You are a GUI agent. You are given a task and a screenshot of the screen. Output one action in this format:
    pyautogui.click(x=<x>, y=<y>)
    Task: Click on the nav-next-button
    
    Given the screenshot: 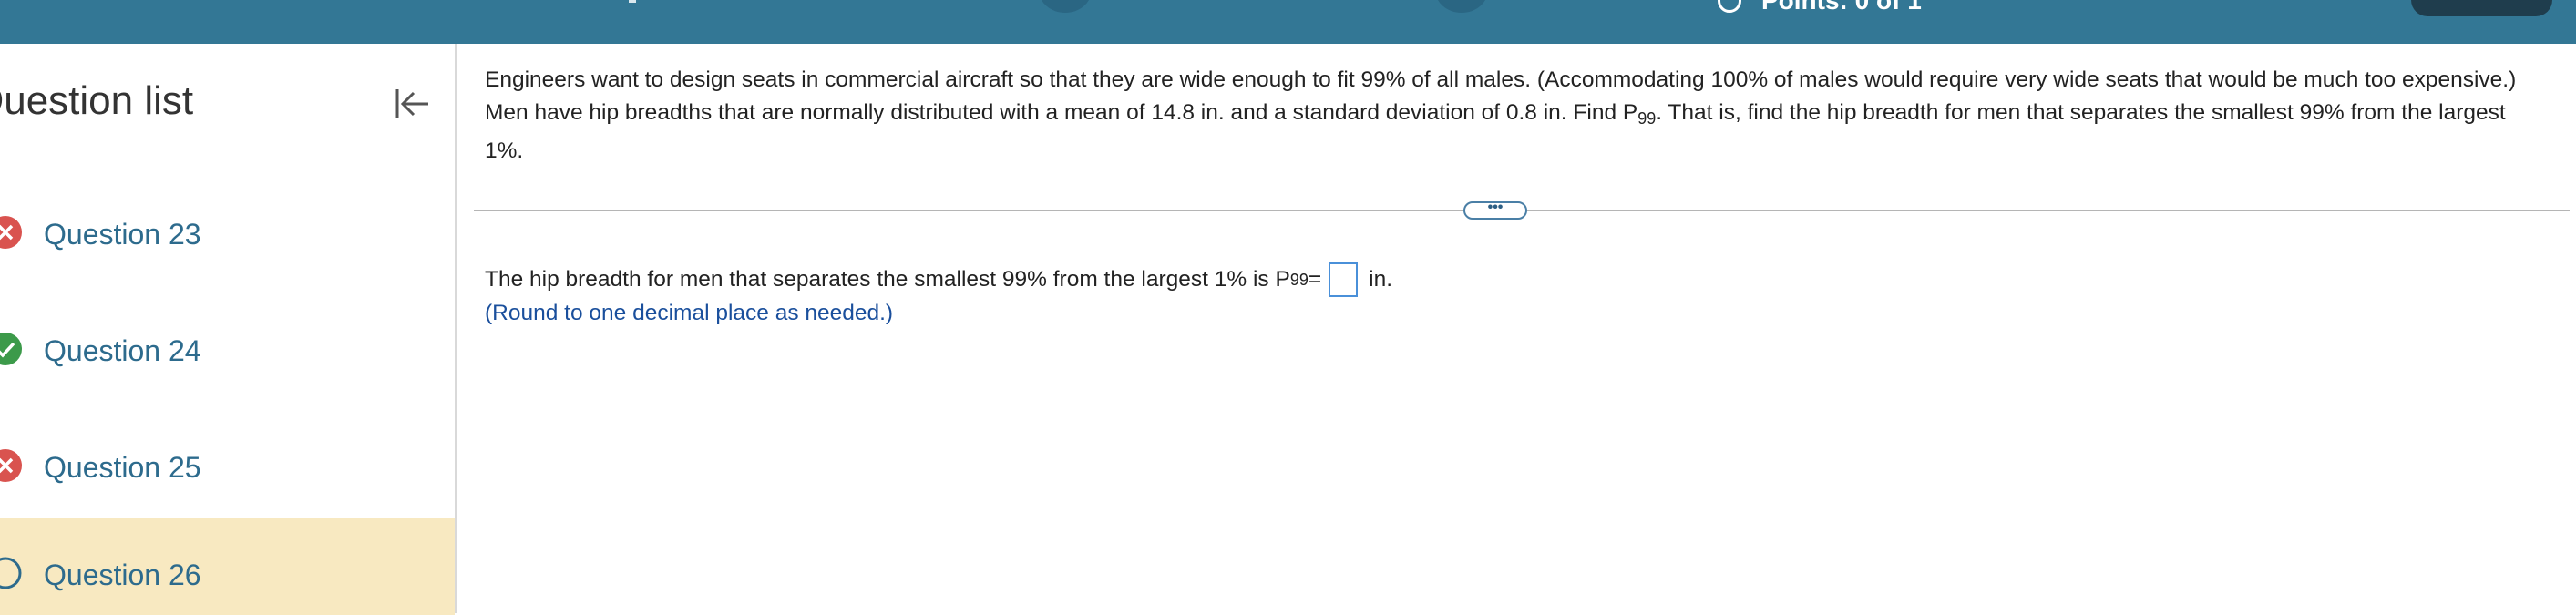 What is the action you would take?
    pyautogui.click(x=1461, y=6)
    